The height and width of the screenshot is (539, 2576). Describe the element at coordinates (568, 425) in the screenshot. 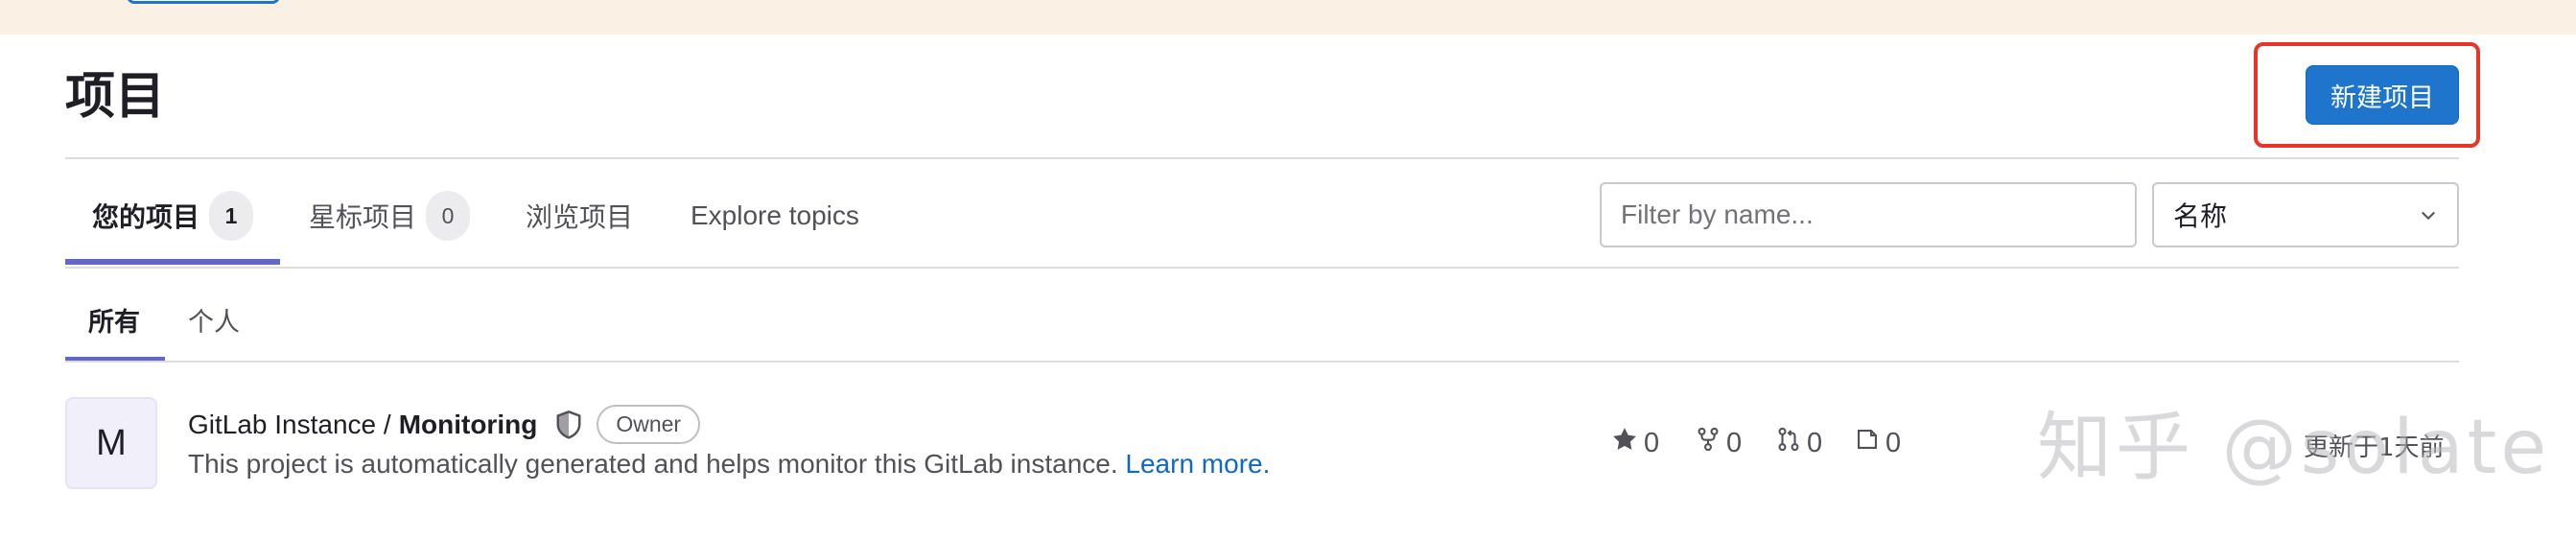

I see `shield-icon` at that location.